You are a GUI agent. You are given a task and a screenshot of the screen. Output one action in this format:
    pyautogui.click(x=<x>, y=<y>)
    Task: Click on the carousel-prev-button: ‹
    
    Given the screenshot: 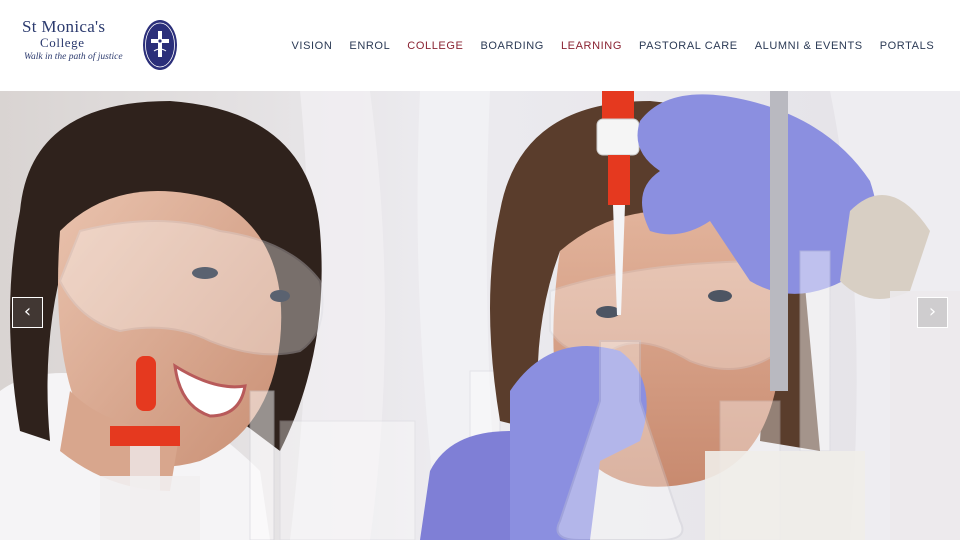 What is the action you would take?
    pyautogui.click(x=27, y=312)
    